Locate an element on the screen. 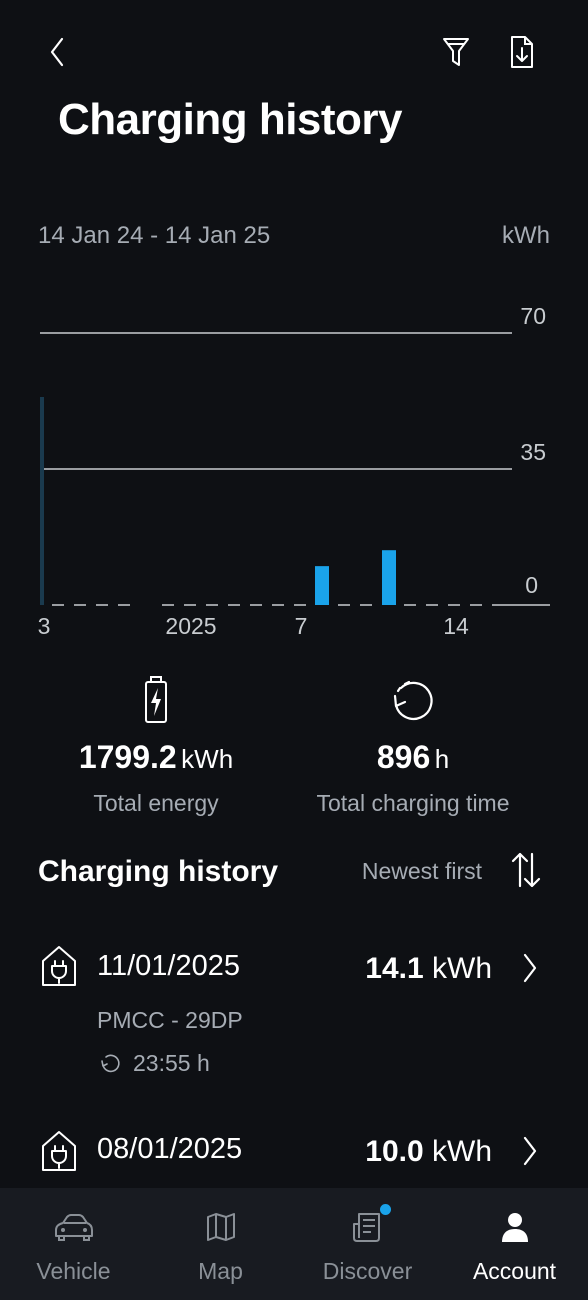 This screenshot has width=588, height=1300. notification-badge is located at coordinates (385, 1209).